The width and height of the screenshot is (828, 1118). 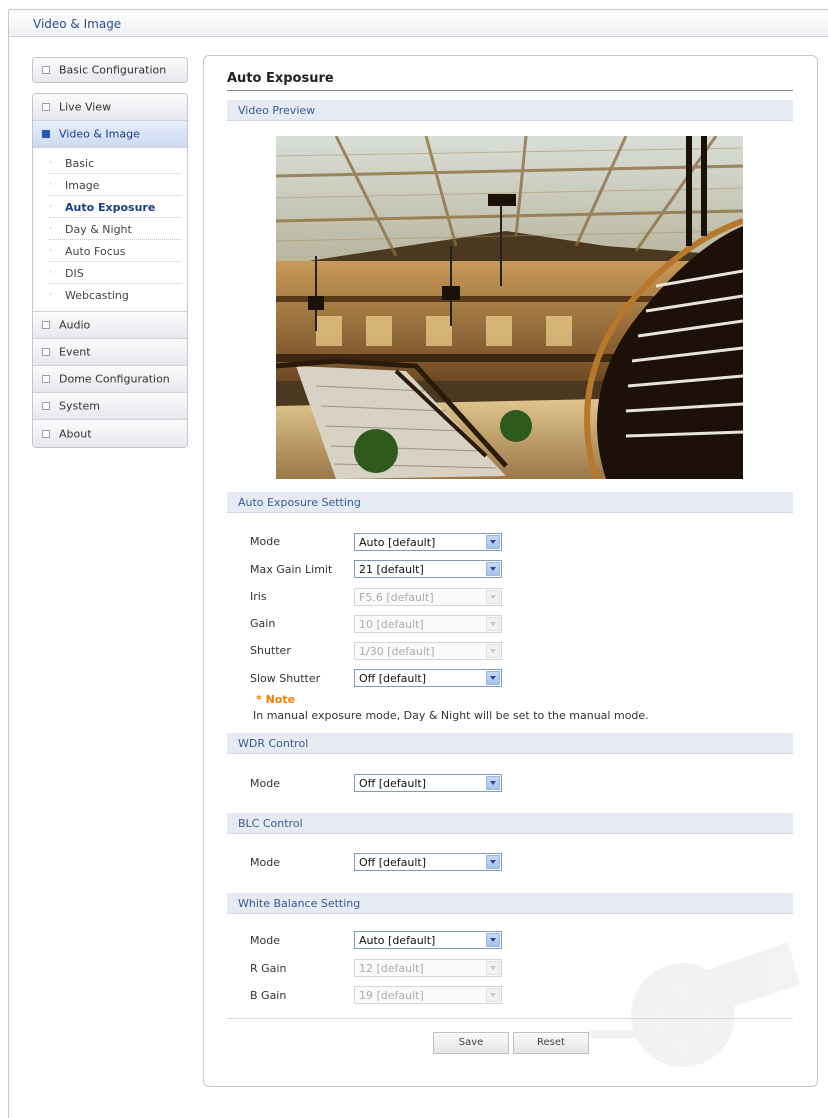 What do you see at coordinates (397, 651) in the screenshot?
I see `select-value: 1/30 [default]` at bounding box center [397, 651].